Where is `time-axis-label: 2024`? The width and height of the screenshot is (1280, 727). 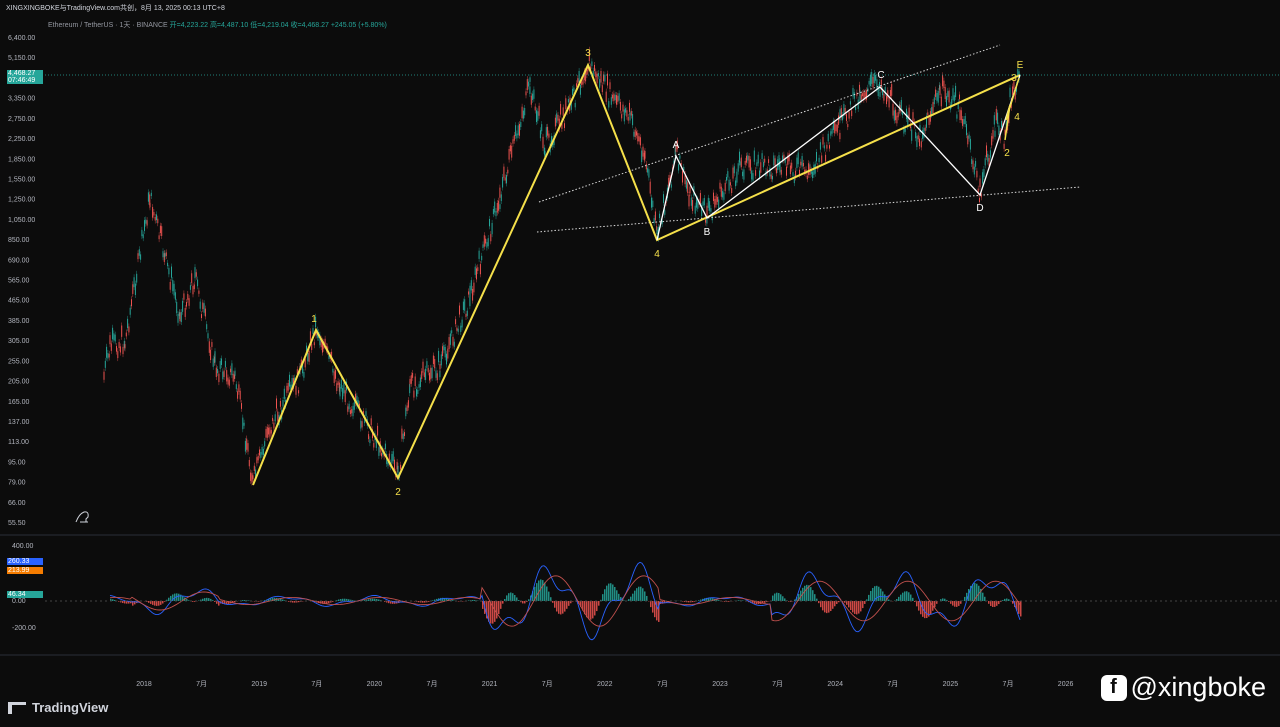 time-axis-label: 2024 is located at coordinates (835, 684).